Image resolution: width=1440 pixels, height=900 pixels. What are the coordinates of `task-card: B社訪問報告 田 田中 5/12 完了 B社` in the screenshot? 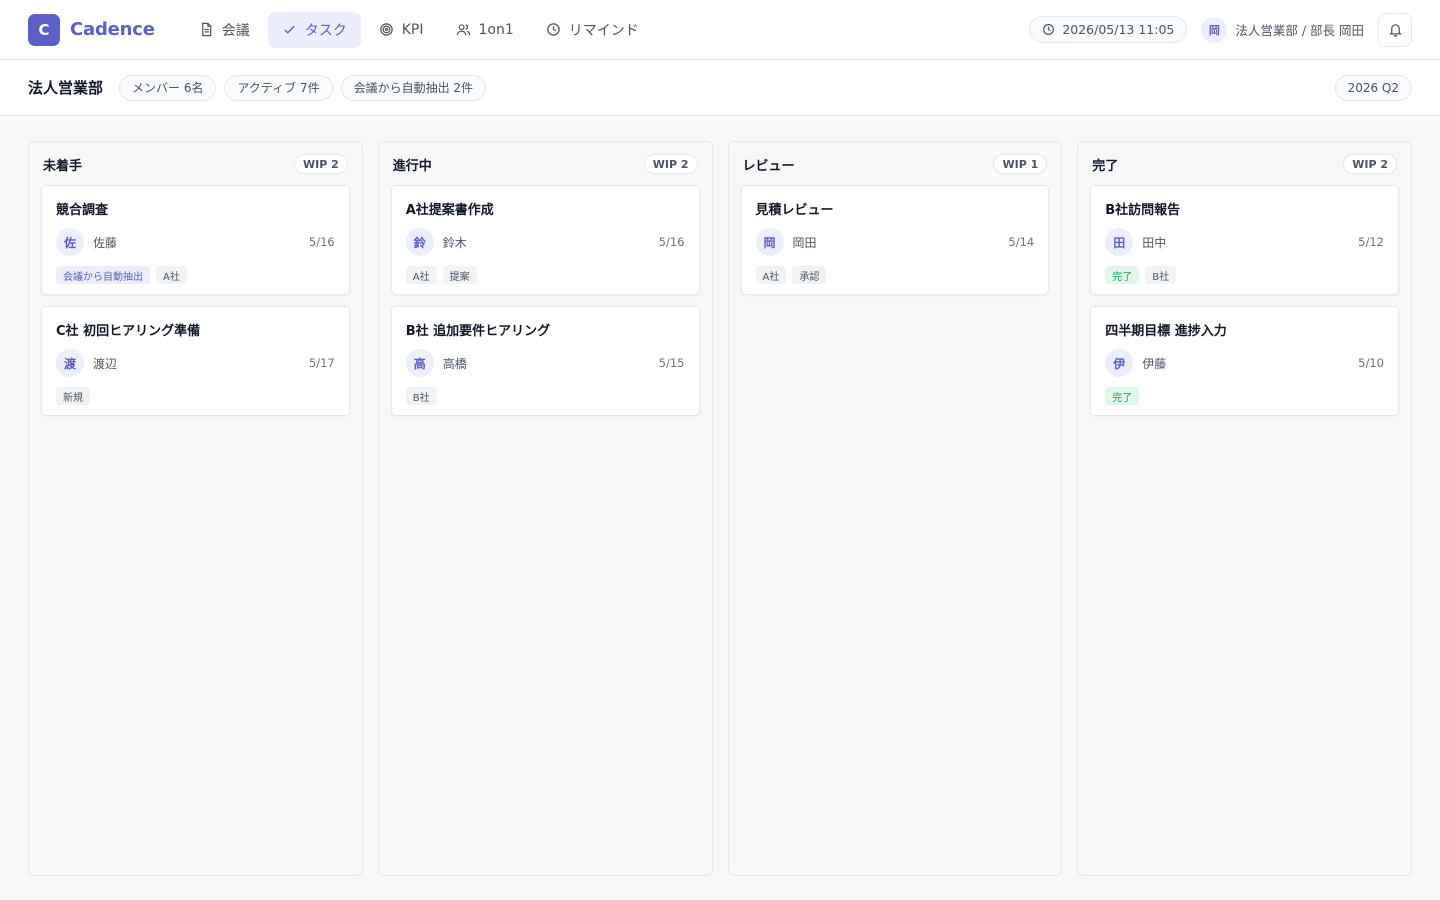 It's located at (1244, 240).